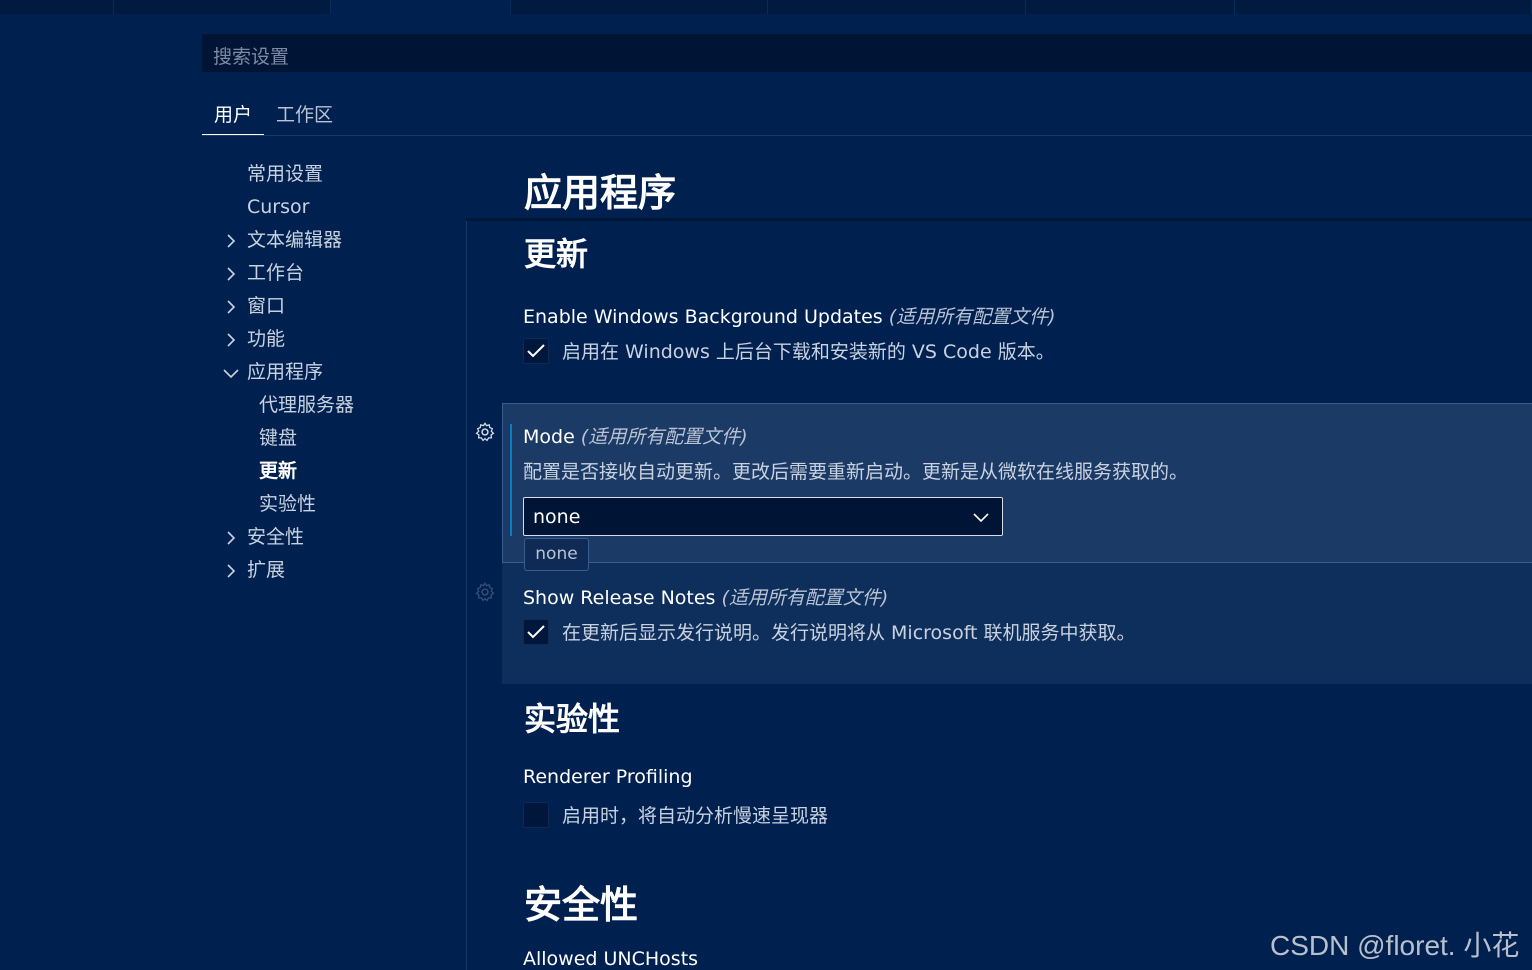  I want to click on toc-item-workbench: 工作台, so click(334, 273).